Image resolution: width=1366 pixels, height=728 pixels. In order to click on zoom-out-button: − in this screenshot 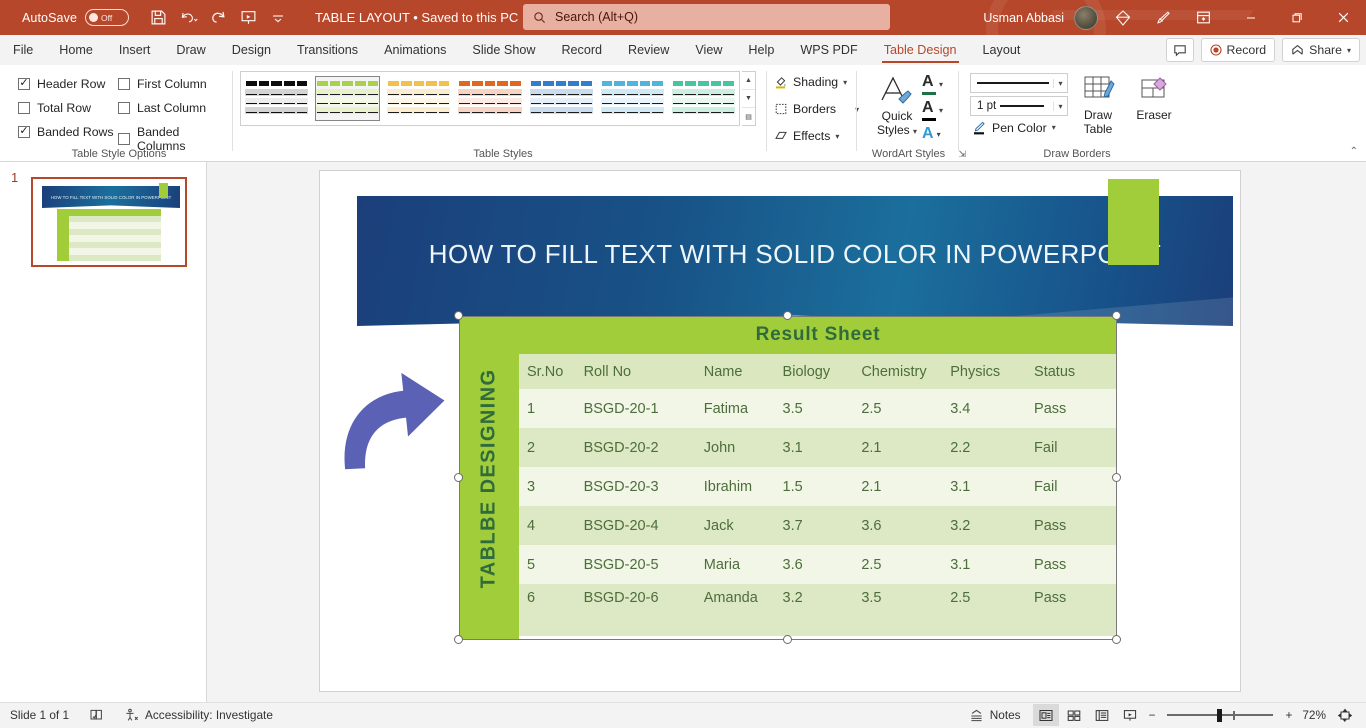, I will do `click(1152, 715)`.